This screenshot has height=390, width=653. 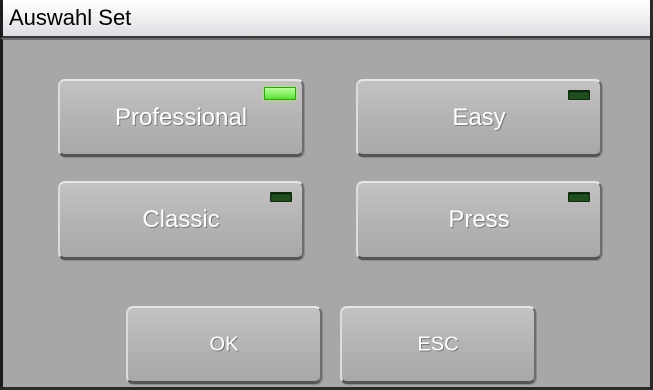 I want to click on title-bar: Auswahl Set, so click(x=325, y=19).